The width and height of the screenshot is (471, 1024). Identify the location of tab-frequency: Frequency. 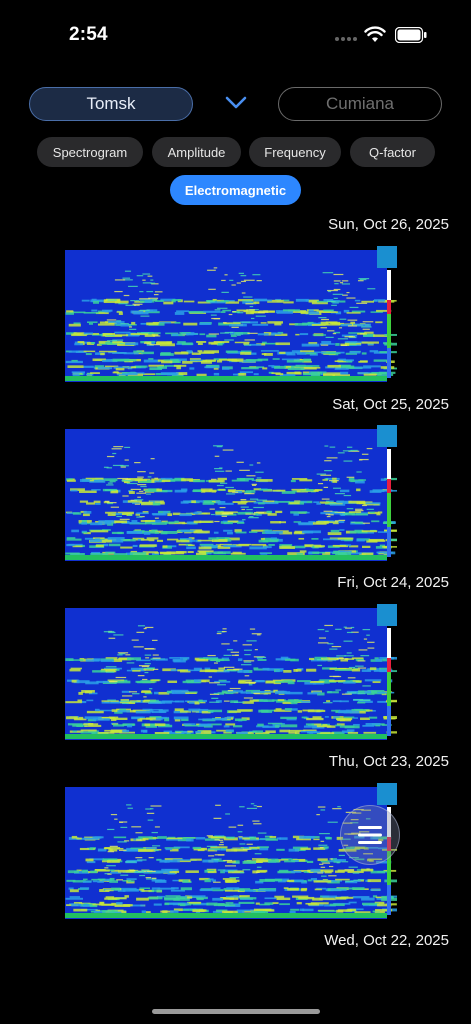
(295, 152).